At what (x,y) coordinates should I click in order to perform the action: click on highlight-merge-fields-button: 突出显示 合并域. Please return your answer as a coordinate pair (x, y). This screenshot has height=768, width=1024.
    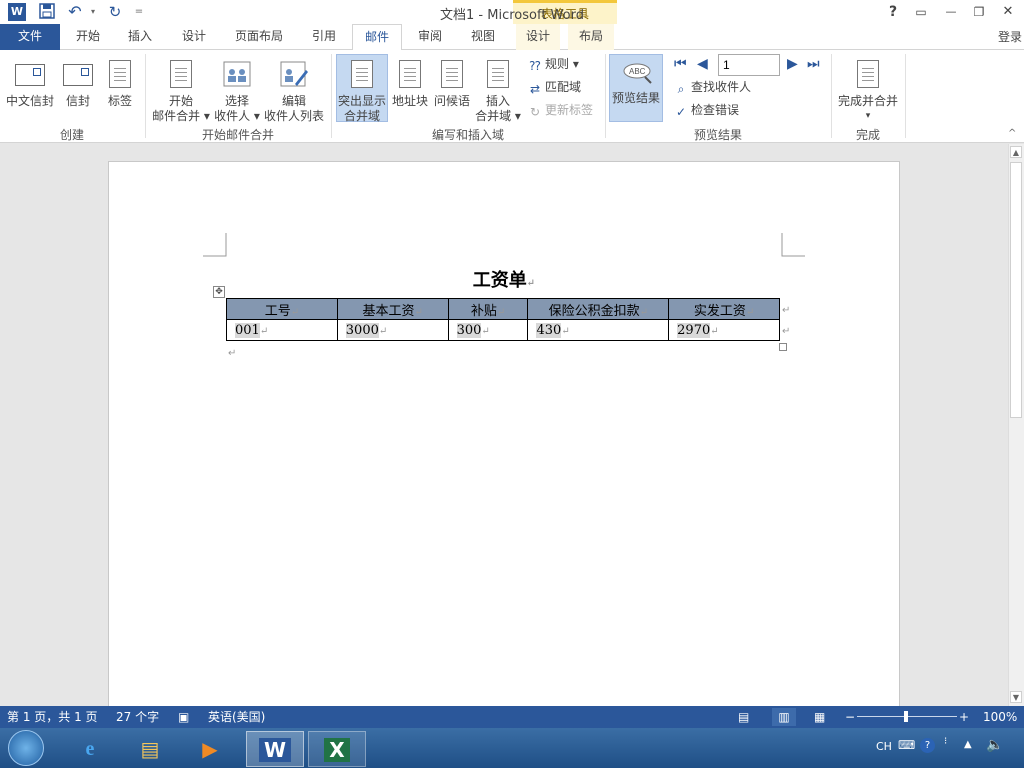
    Looking at the image, I should click on (362, 88).